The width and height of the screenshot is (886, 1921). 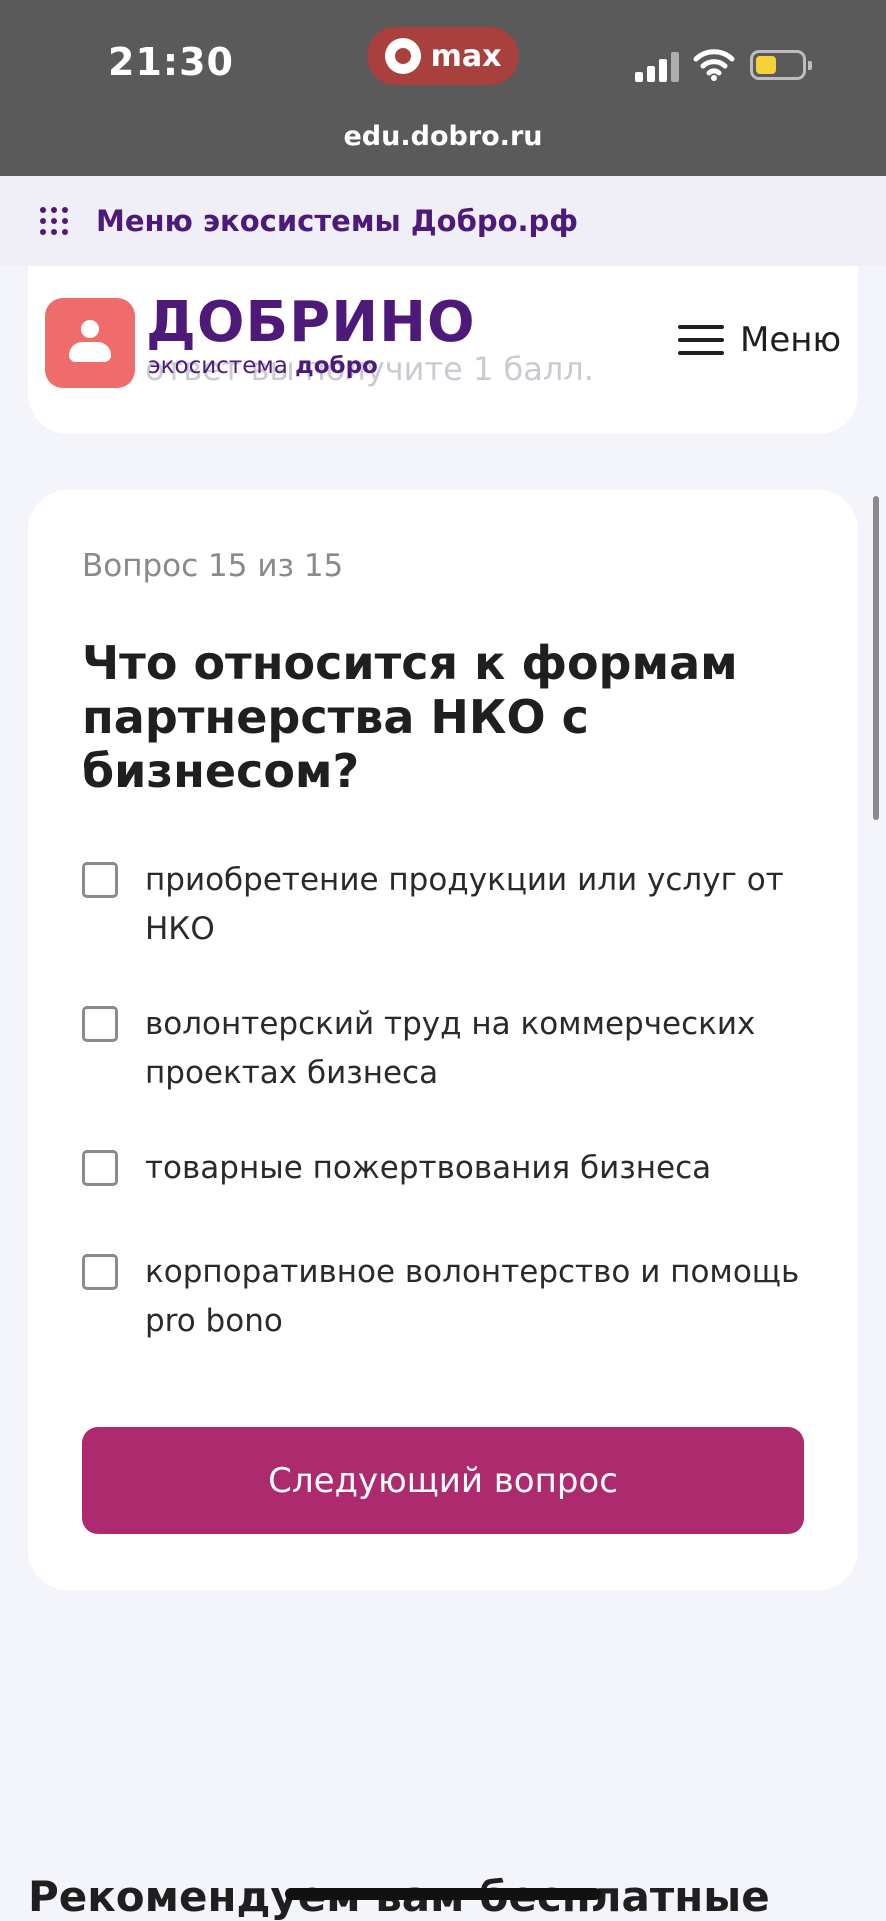 What do you see at coordinates (791, 340) in the screenshot?
I see `menu-label: Меню` at bounding box center [791, 340].